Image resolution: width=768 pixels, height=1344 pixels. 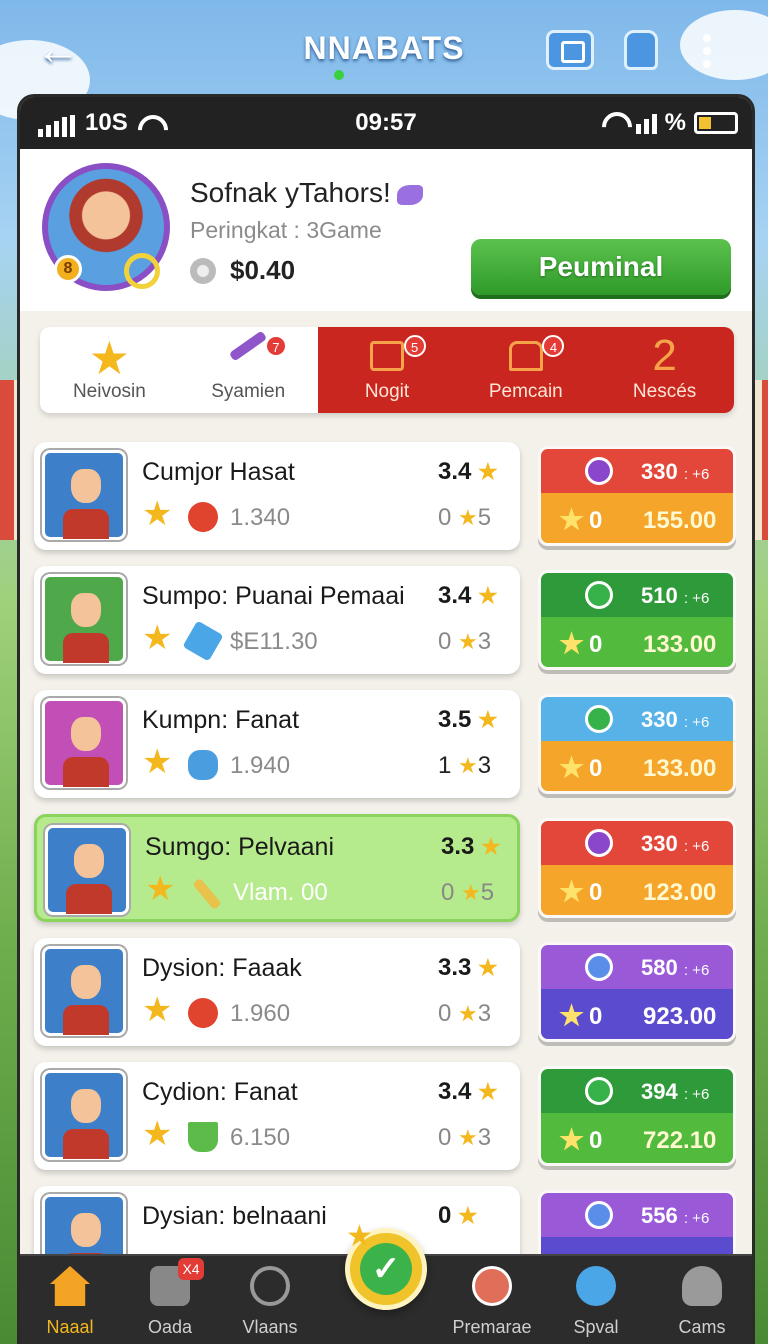 I want to click on tab-label: Neivosin, so click(x=109, y=391).